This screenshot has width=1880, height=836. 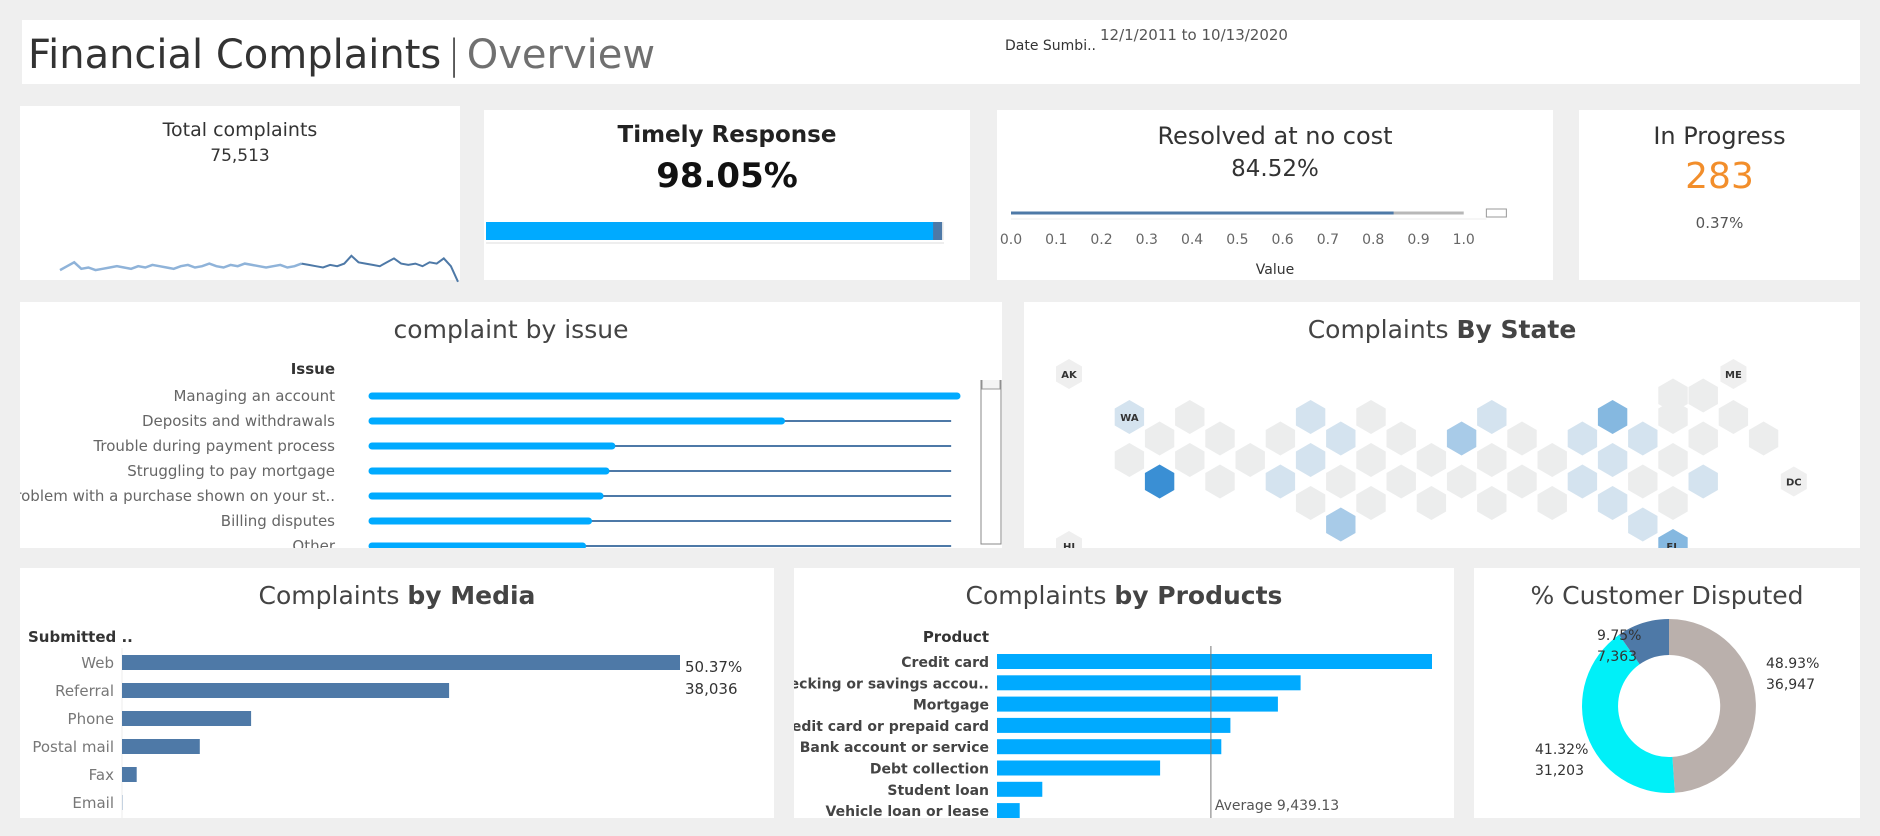 I want to click on date-filter-value: 12/1/2011 to 10/13/2020, so click(x=1194, y=35).